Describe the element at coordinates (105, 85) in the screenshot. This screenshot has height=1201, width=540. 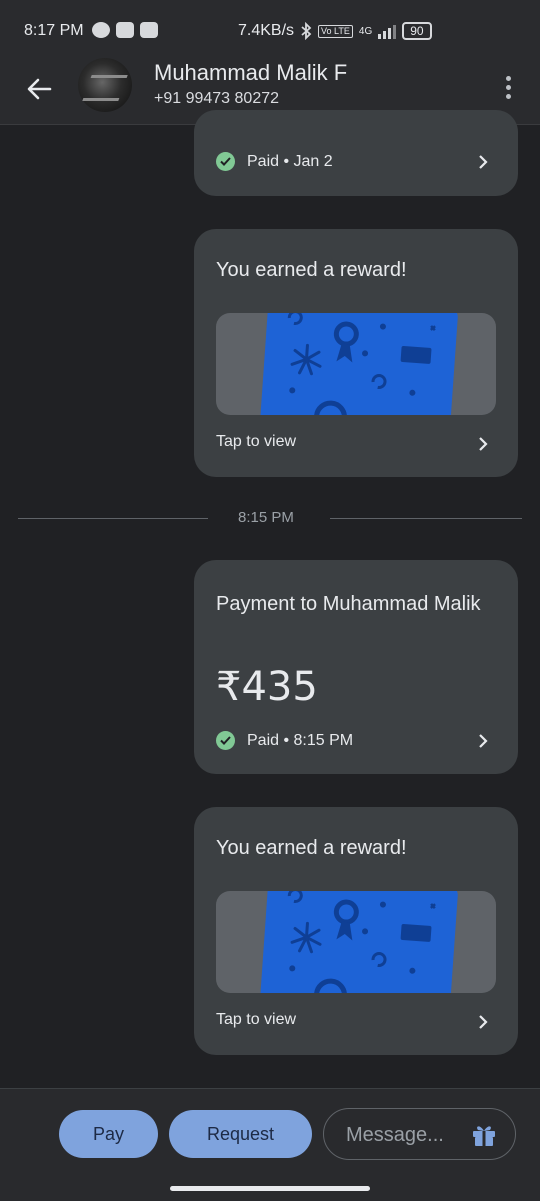
I see `contact-avatar` at that location.